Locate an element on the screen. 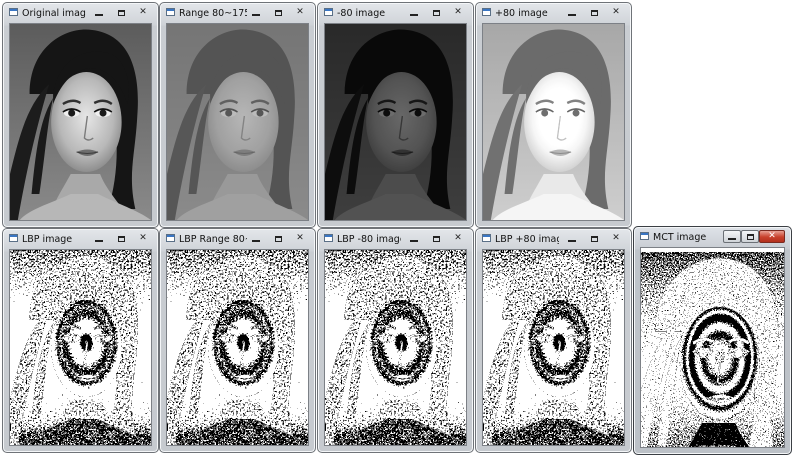 This screenshot has width=800, height=462. lbp-face-image is located at coordinates (80, 347).